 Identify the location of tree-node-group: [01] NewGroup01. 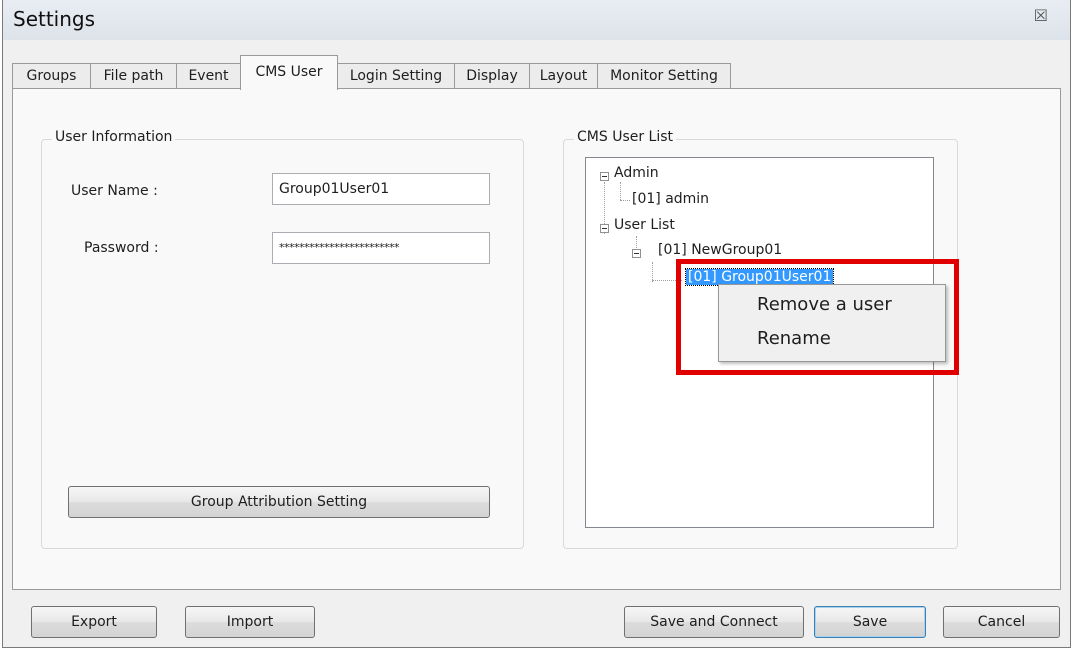
(720, 250).